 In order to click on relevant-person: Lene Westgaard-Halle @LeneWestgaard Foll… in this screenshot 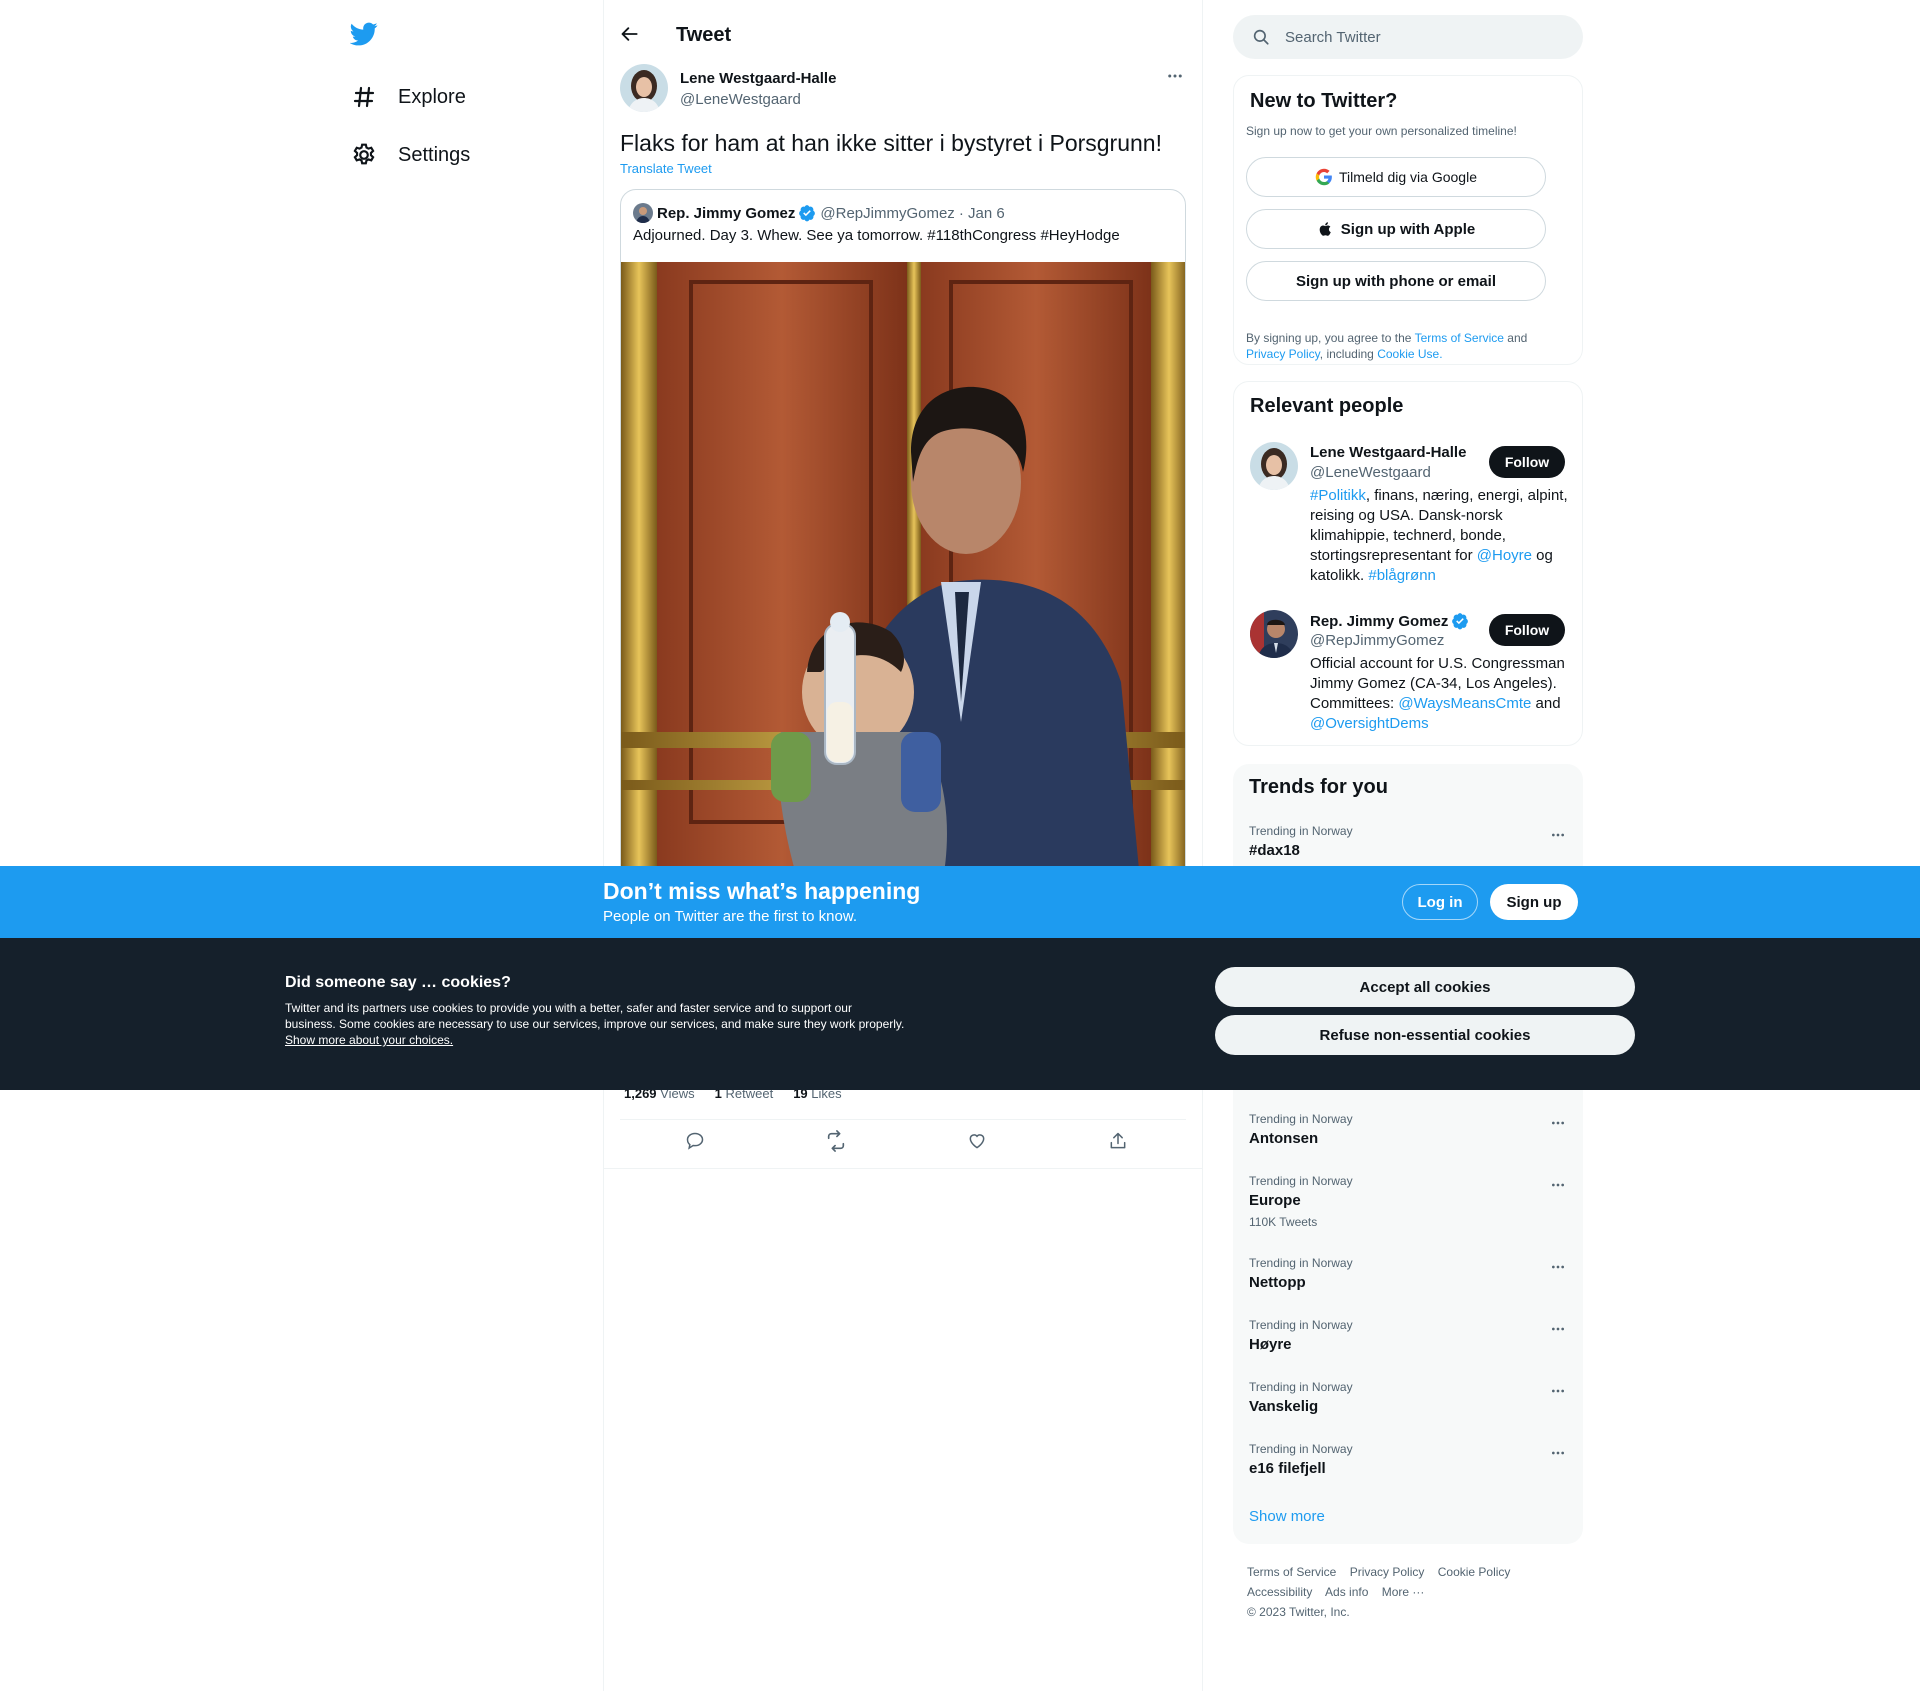, I will do `click(1410, 517)`.